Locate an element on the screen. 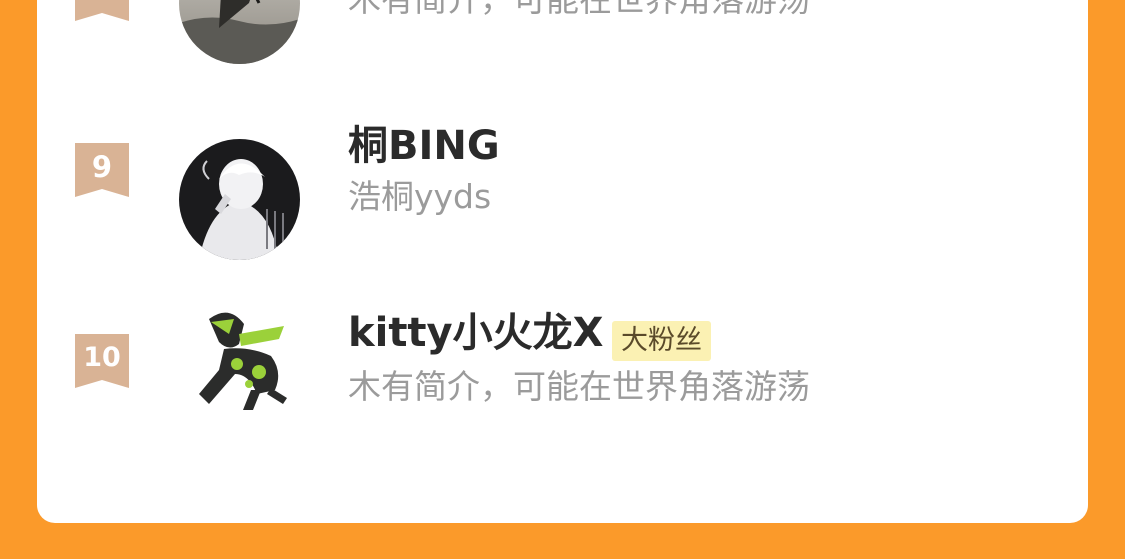 Image resolution: width=1125 pixels, height=559 pixels. user-name: kitty小火龙X is located at coordinates (475, 333).